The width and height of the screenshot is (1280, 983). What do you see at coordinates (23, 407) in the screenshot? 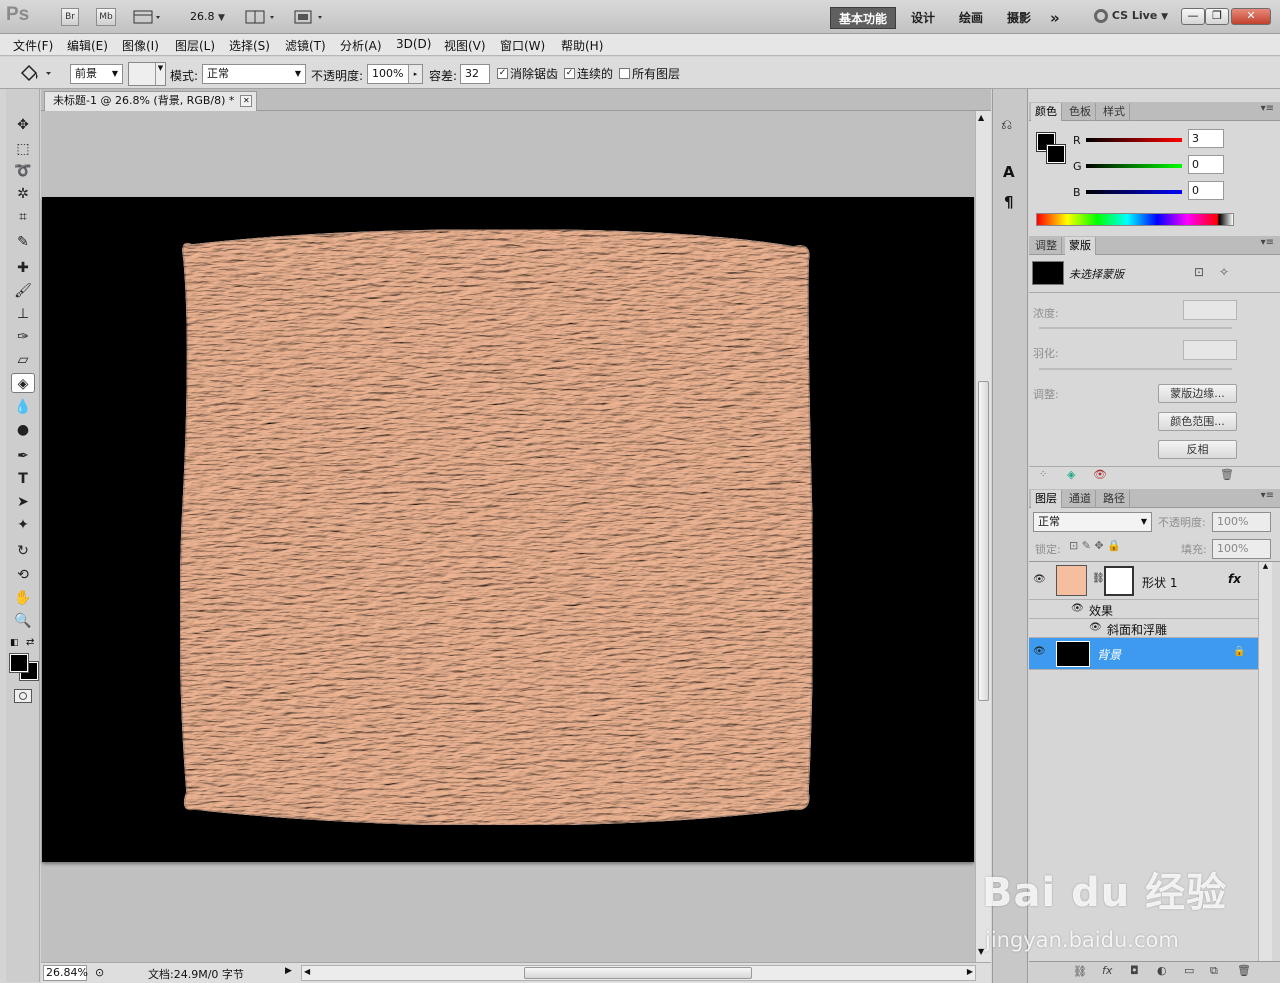
I see `blur-tool-icon: 💧` at bounding box center [23, 407].